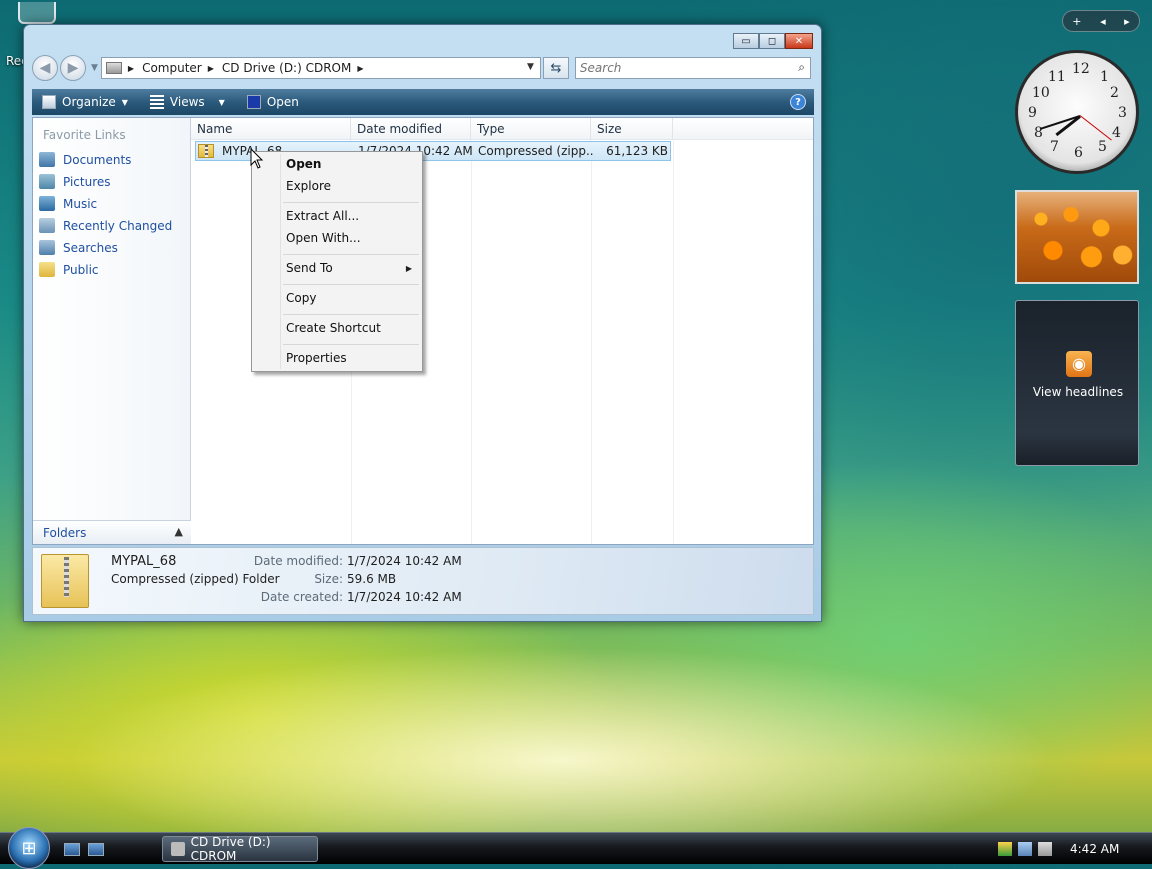 The height and width of the screenshot is (869, 1152). Describe the element at coordinates (411, 129) in the screenshot. I see `column-header-date-modified: Date modified` at that location.